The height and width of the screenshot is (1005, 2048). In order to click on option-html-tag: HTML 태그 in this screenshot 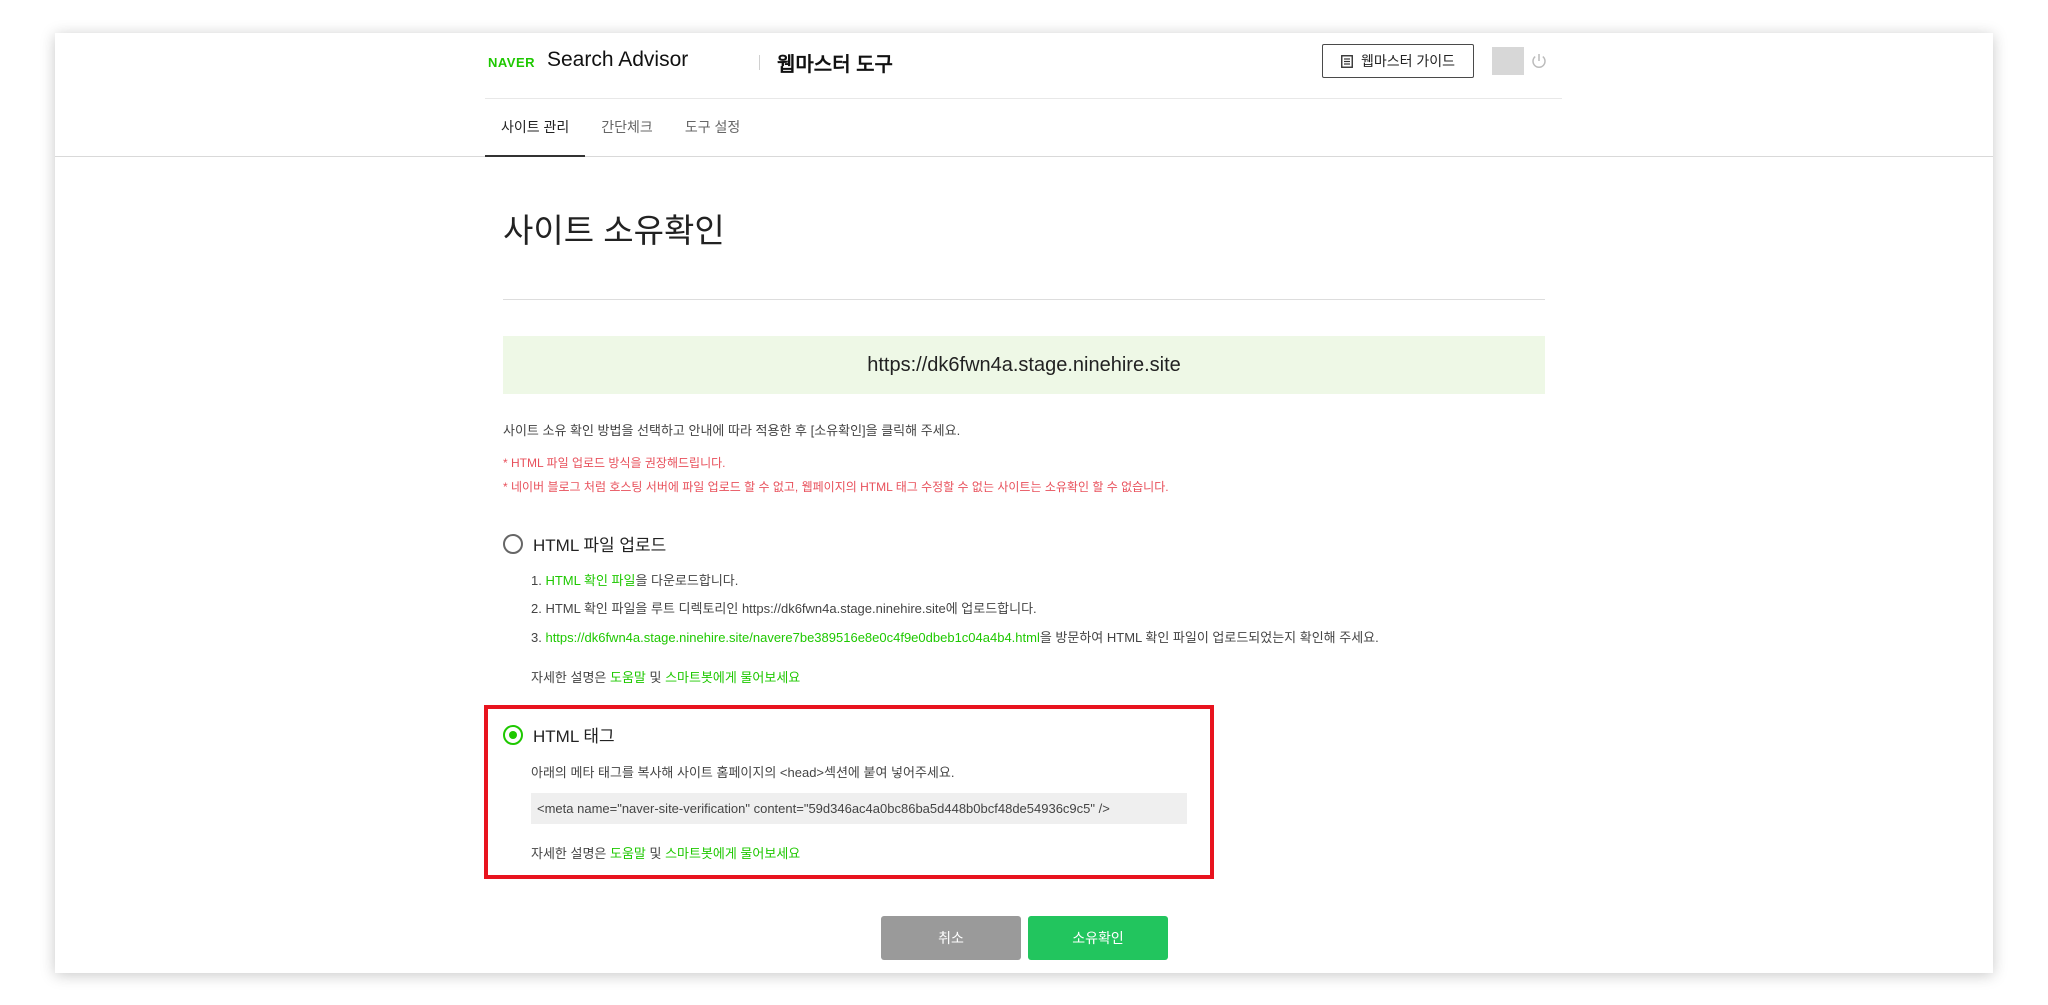, I will do `click(559, 734)`.